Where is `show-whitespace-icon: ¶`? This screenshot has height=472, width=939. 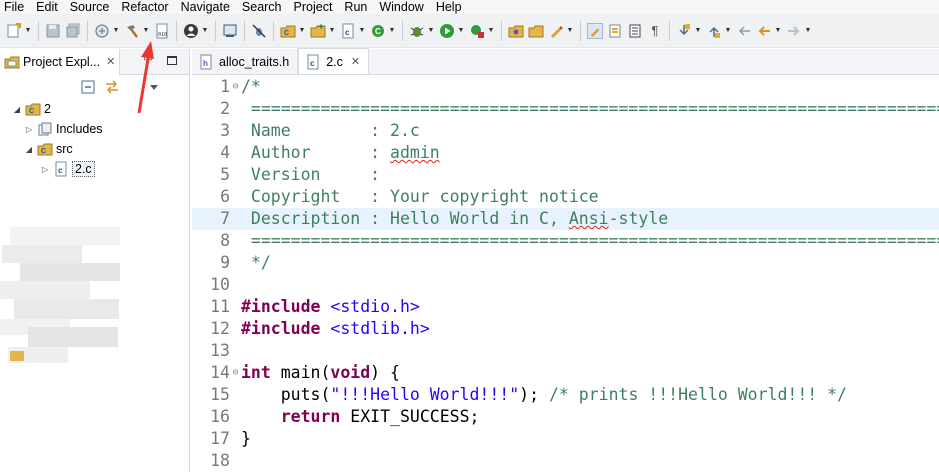 show-whitespace-icon: ¶ is located at coordinates (655, 31).